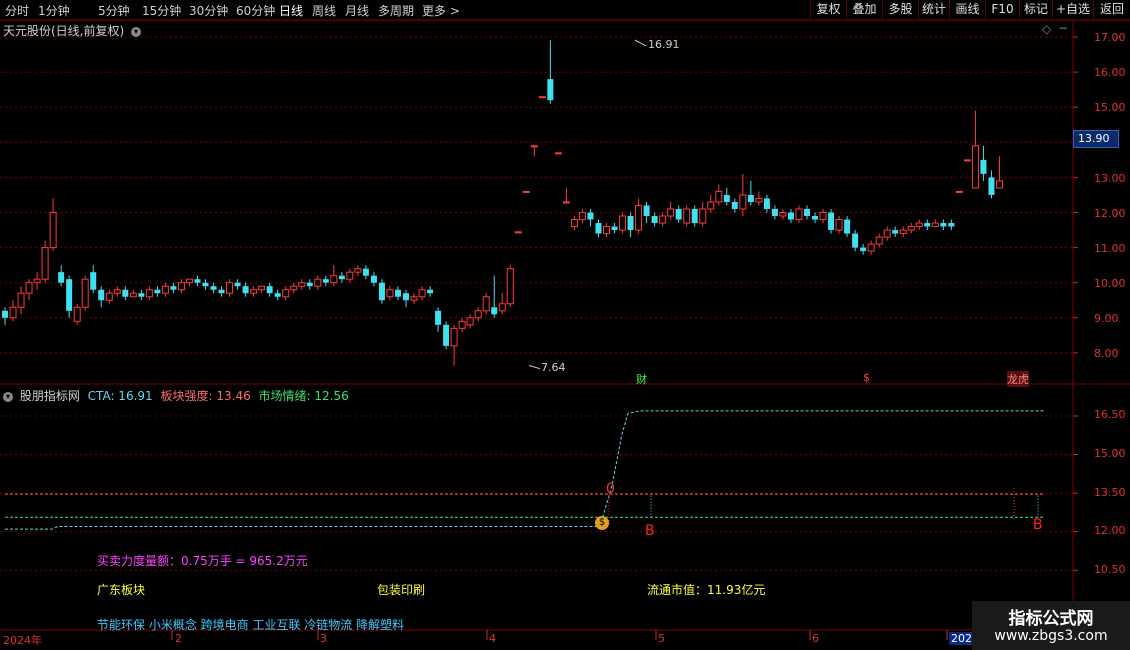 This screenshot has height=650, width=1130. What do you see at coordinates (120, 396) in the screenshot?
I see `cta-value: CTA: 16.91` at bounding box center [120, 396].